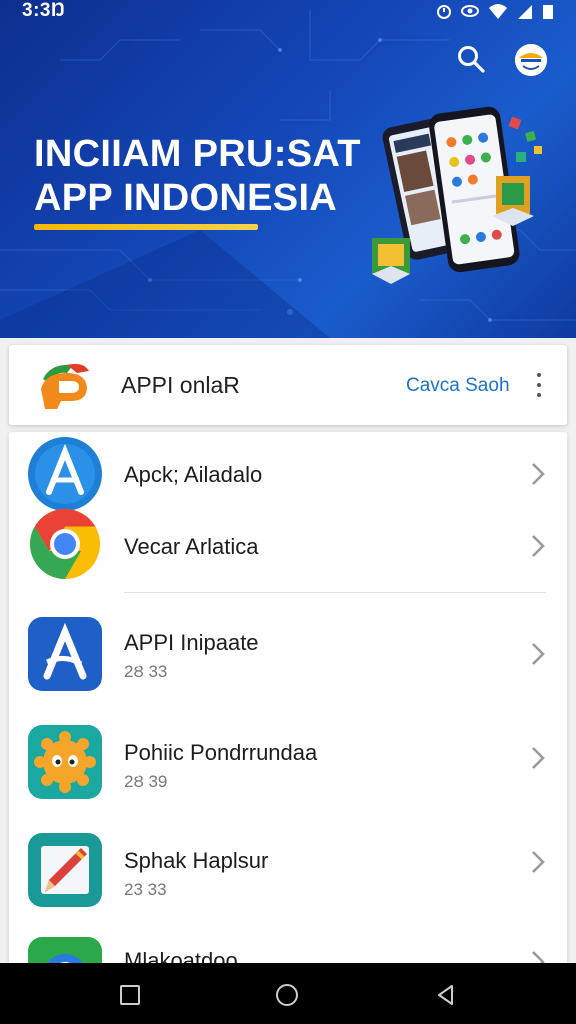 Image resolution: width=576 pixels, height=1024 pixels. Describe the element at coordinates (146, 227) in the screenshot. I see `hero-title-underline` at that location.